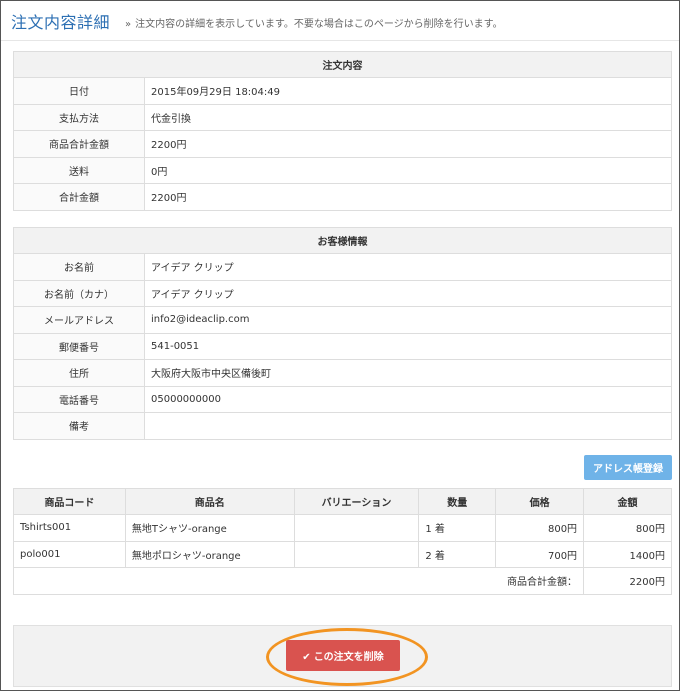 This screenshot has height=691, width=680. What do you see at coordinates (79, 197) in the screenshot?
I see `total-label: 合計金額` at bounding box center [79, 197].